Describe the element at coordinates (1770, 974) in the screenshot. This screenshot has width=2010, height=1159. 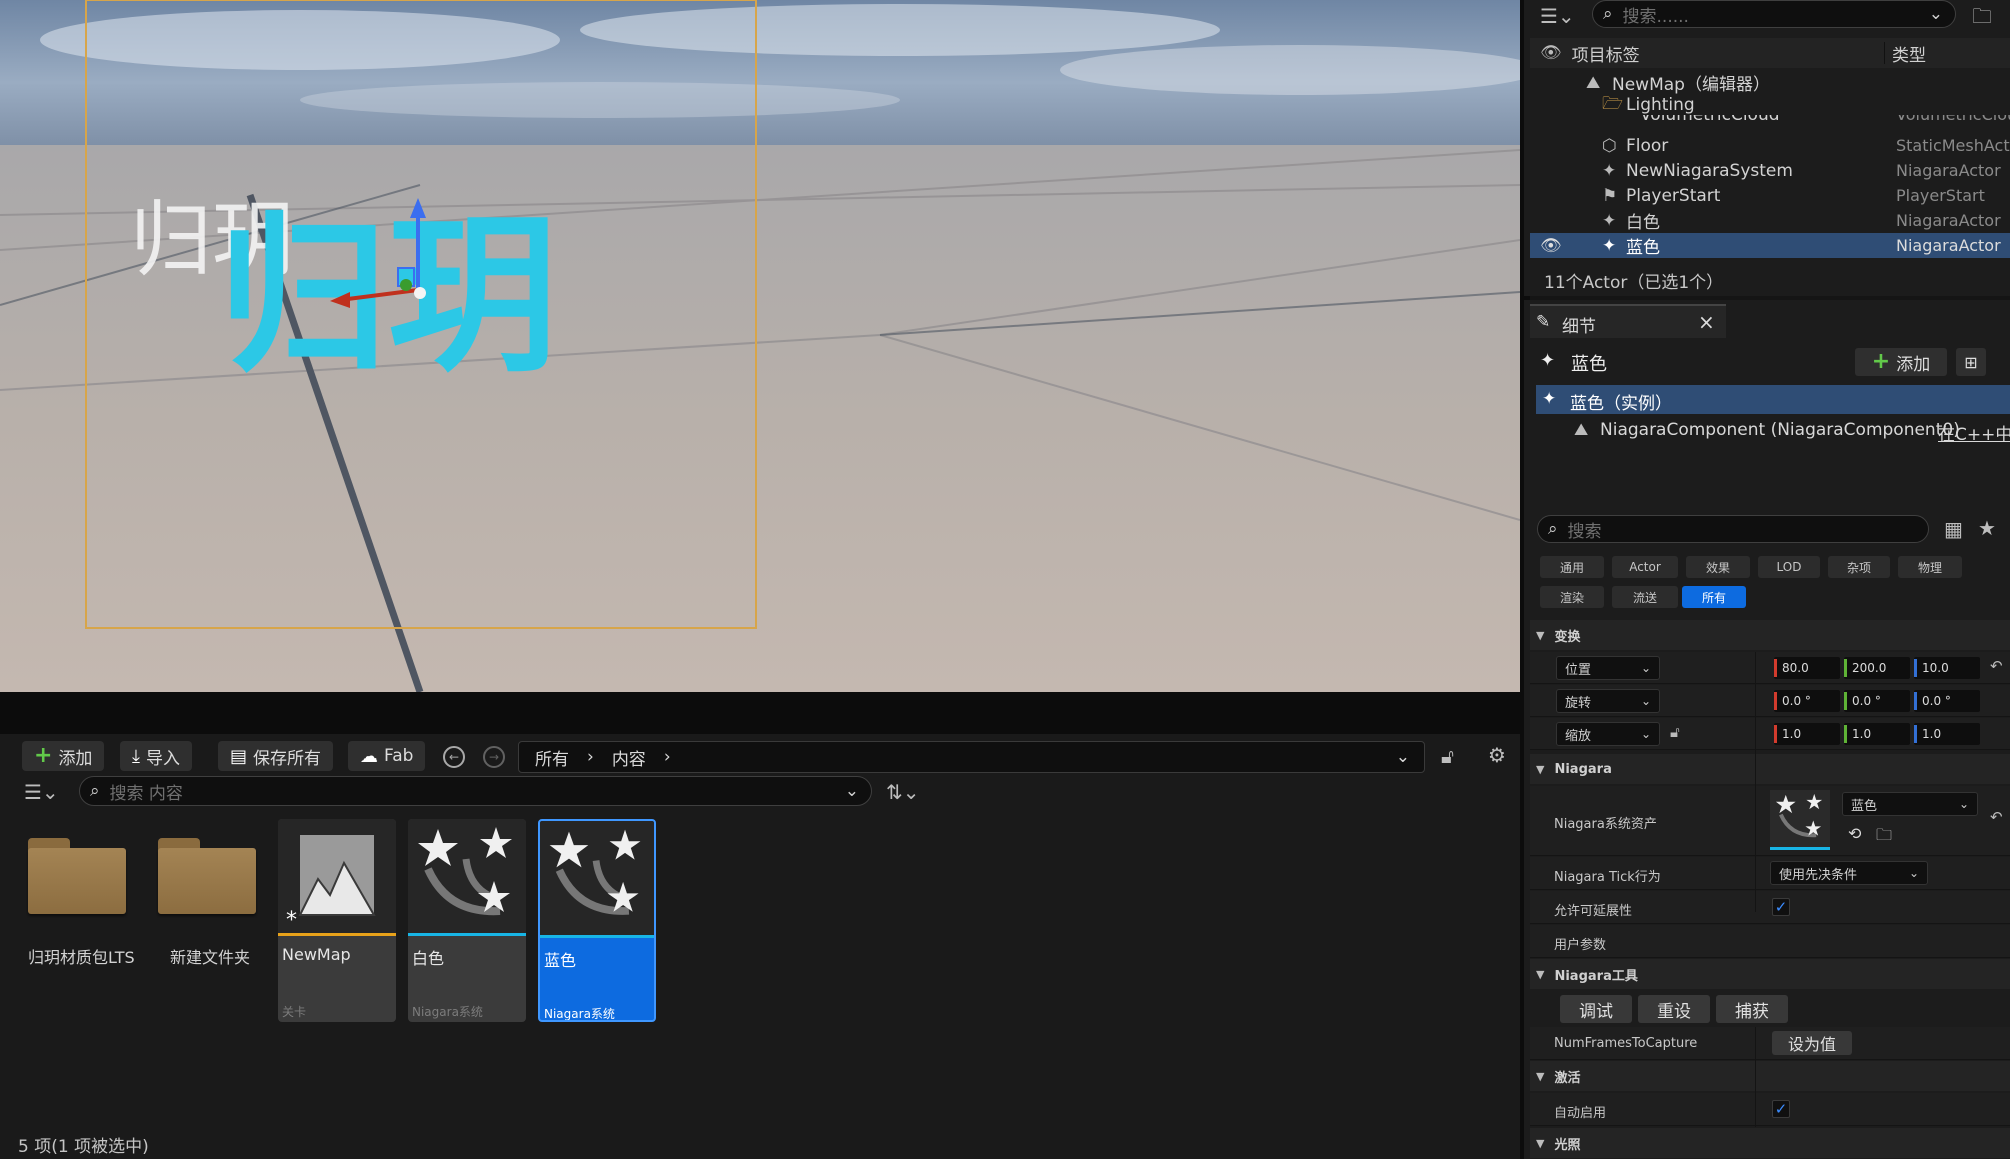
I see `section-niagara-tools: ▼ Niagara工具` at that location.